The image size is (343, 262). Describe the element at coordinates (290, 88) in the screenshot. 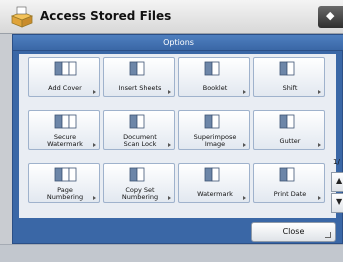

I see `tile-label: Shift` at that location.